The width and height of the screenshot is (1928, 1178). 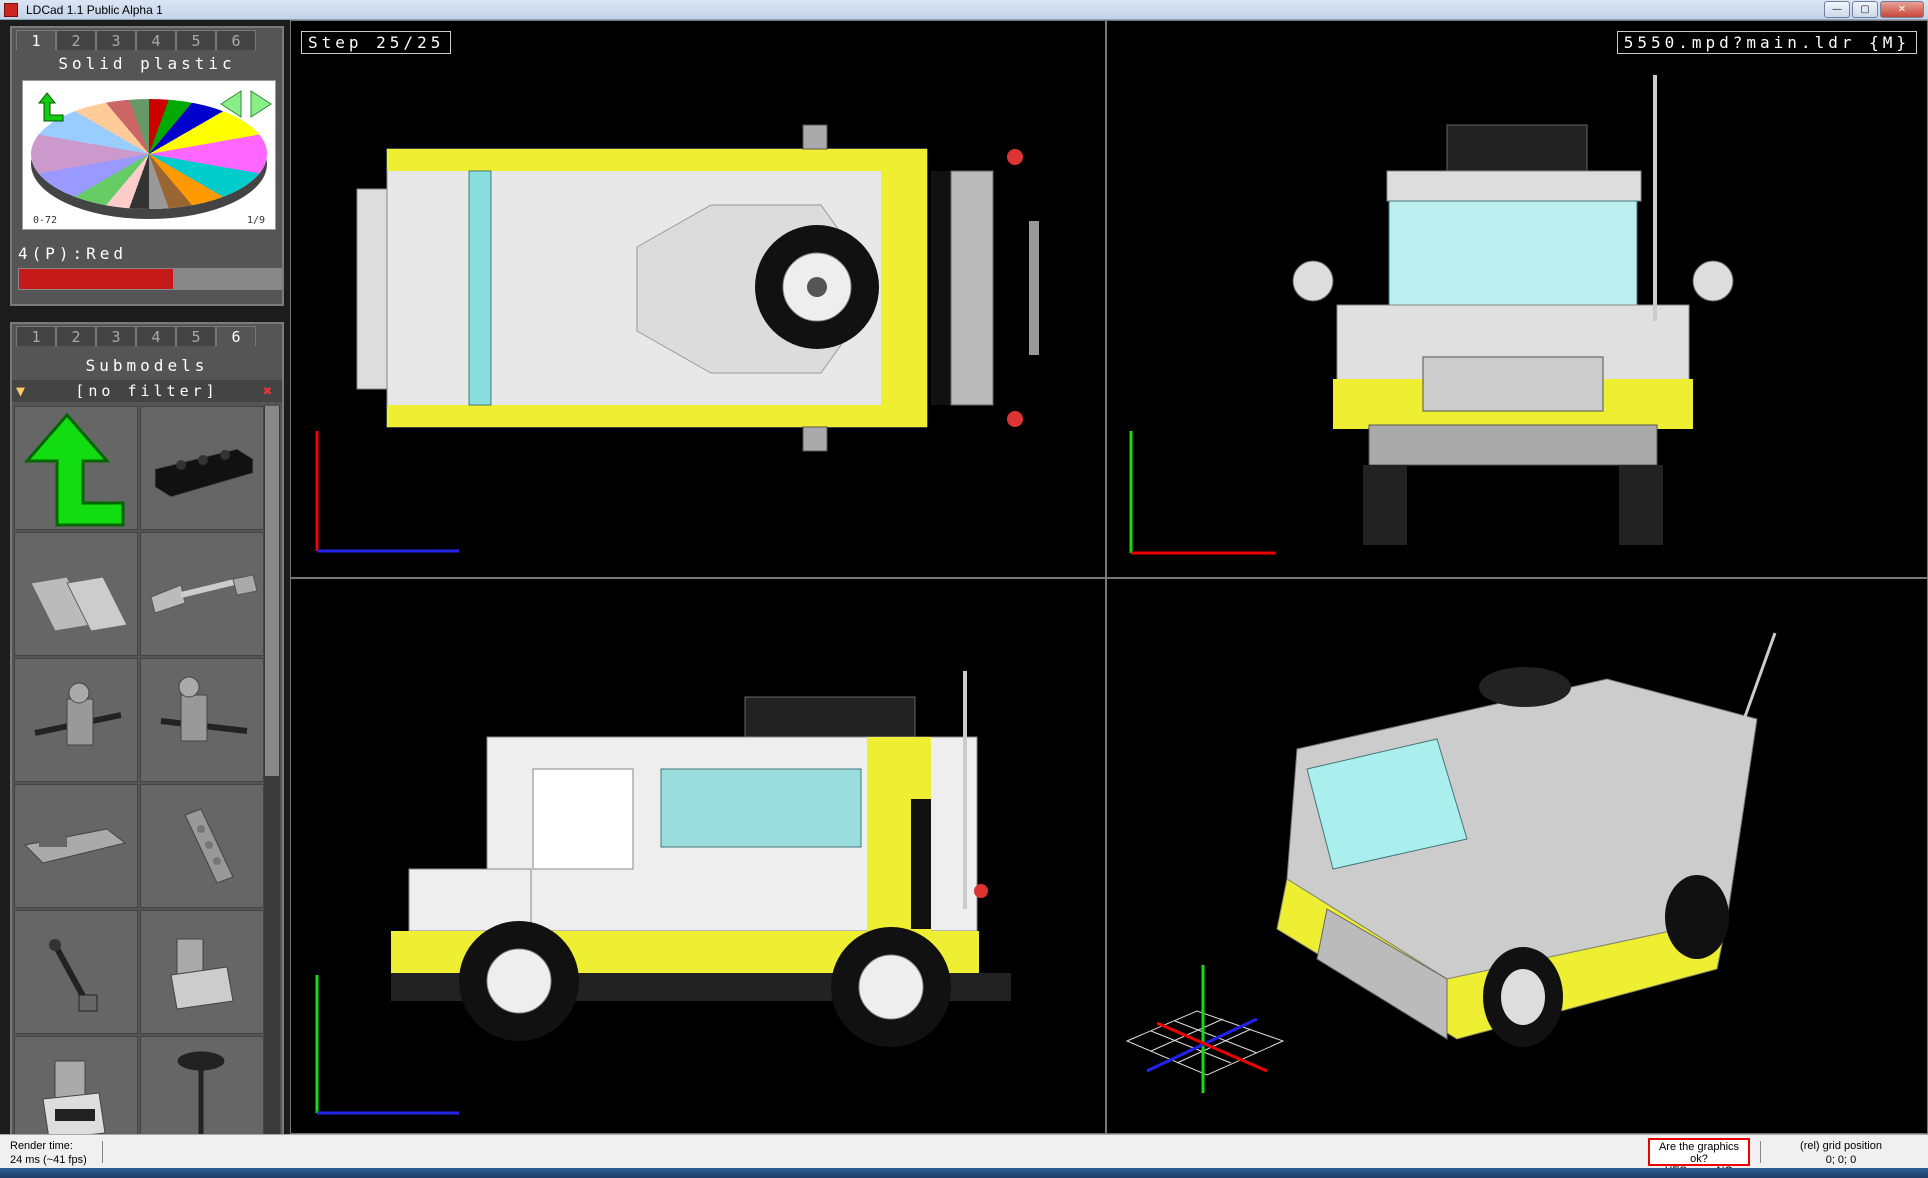 I want to click on step-indicator: Step 25/25, so click(x=376, y=42).